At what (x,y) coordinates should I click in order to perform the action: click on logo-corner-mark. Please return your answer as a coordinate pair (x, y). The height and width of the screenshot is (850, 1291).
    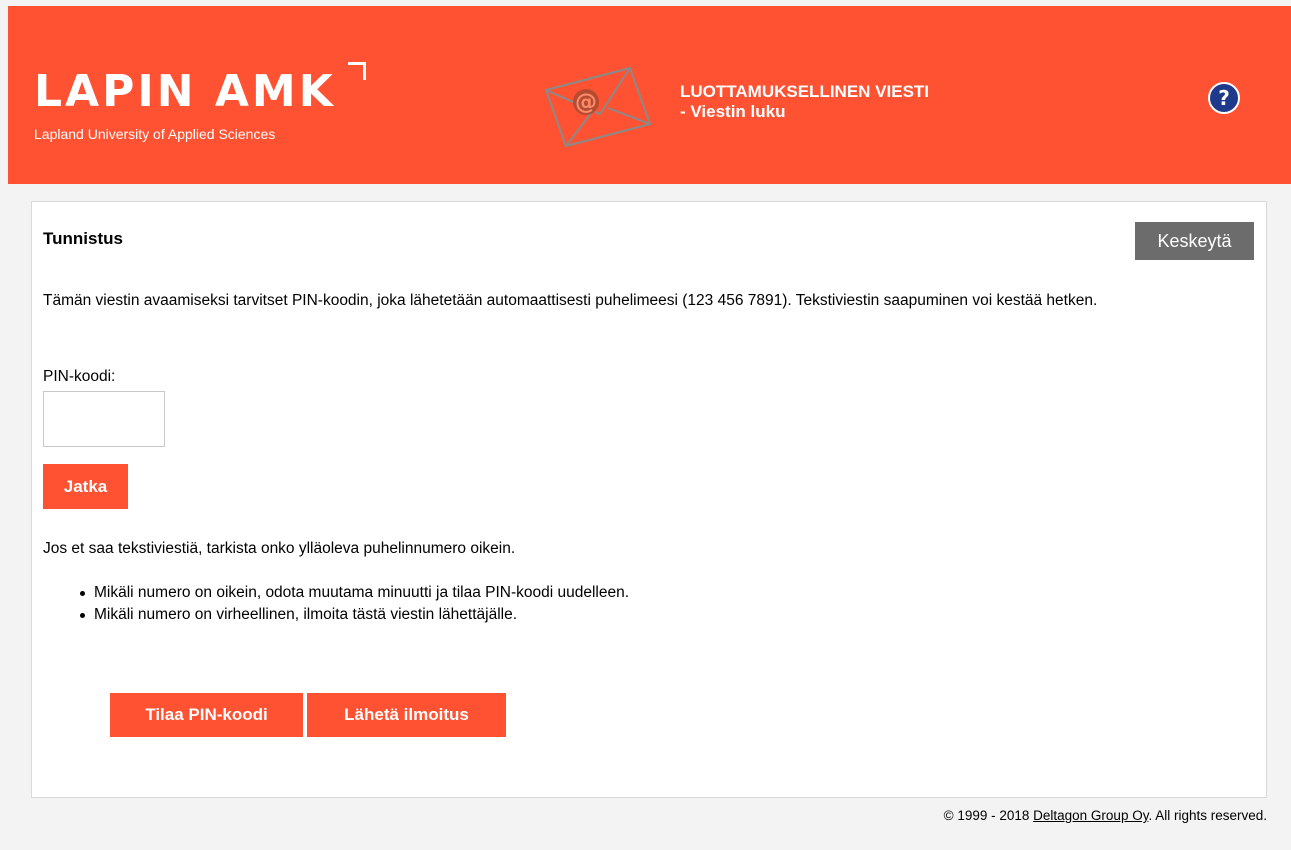
    Looking at the image, I should click on (357, 71).